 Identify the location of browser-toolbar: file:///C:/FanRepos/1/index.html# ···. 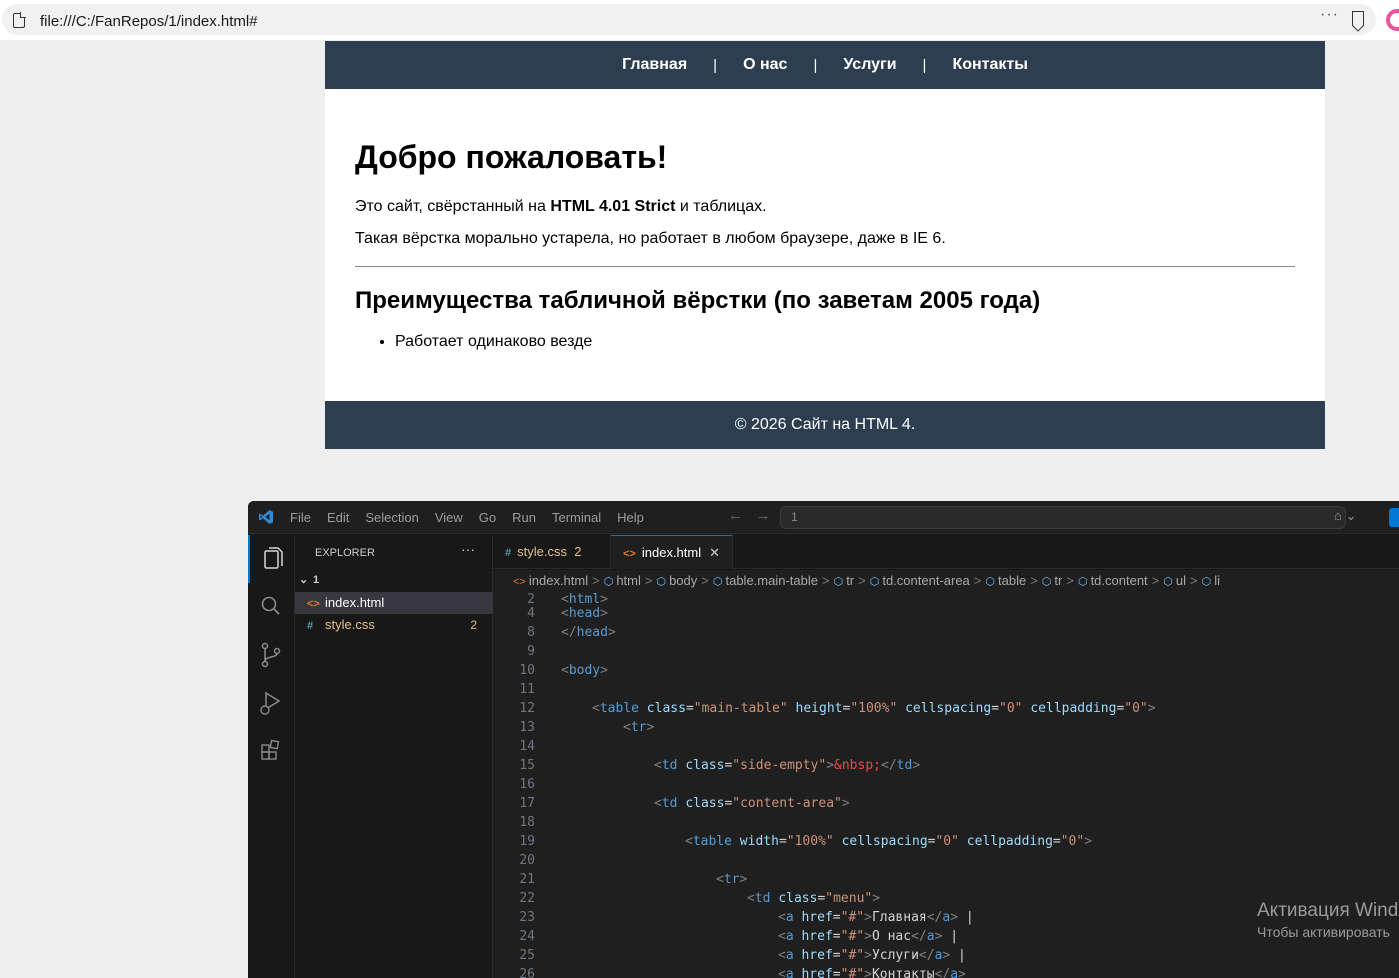
(699, 20).